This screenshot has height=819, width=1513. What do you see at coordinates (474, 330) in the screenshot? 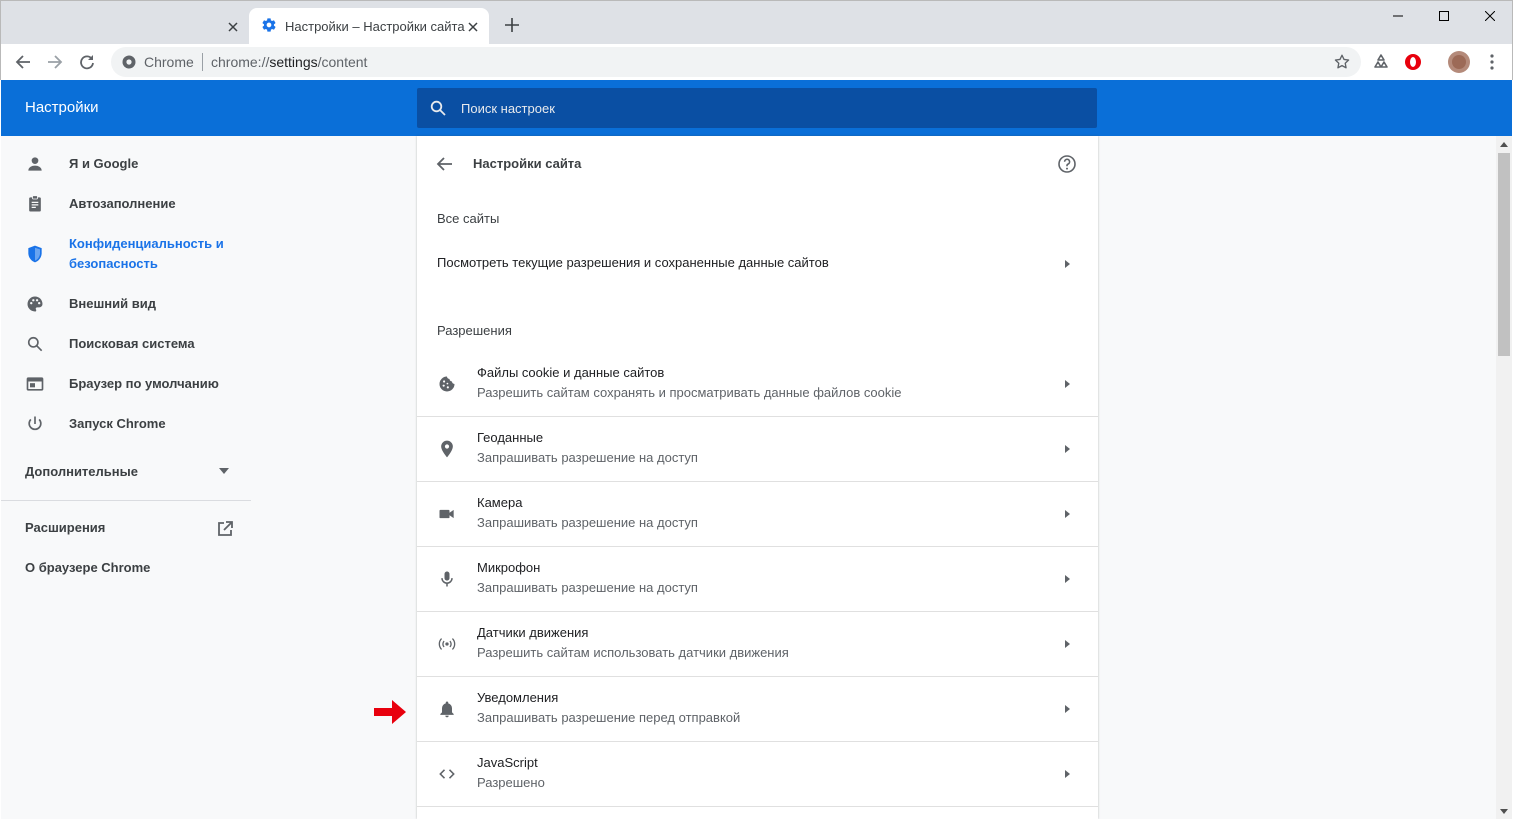
I see `permissions-section-label: Разрешения` at bounding box center [474, 330].